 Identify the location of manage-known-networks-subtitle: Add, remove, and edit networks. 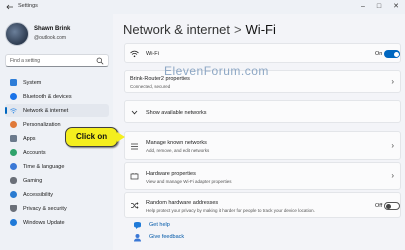
(178, 150).